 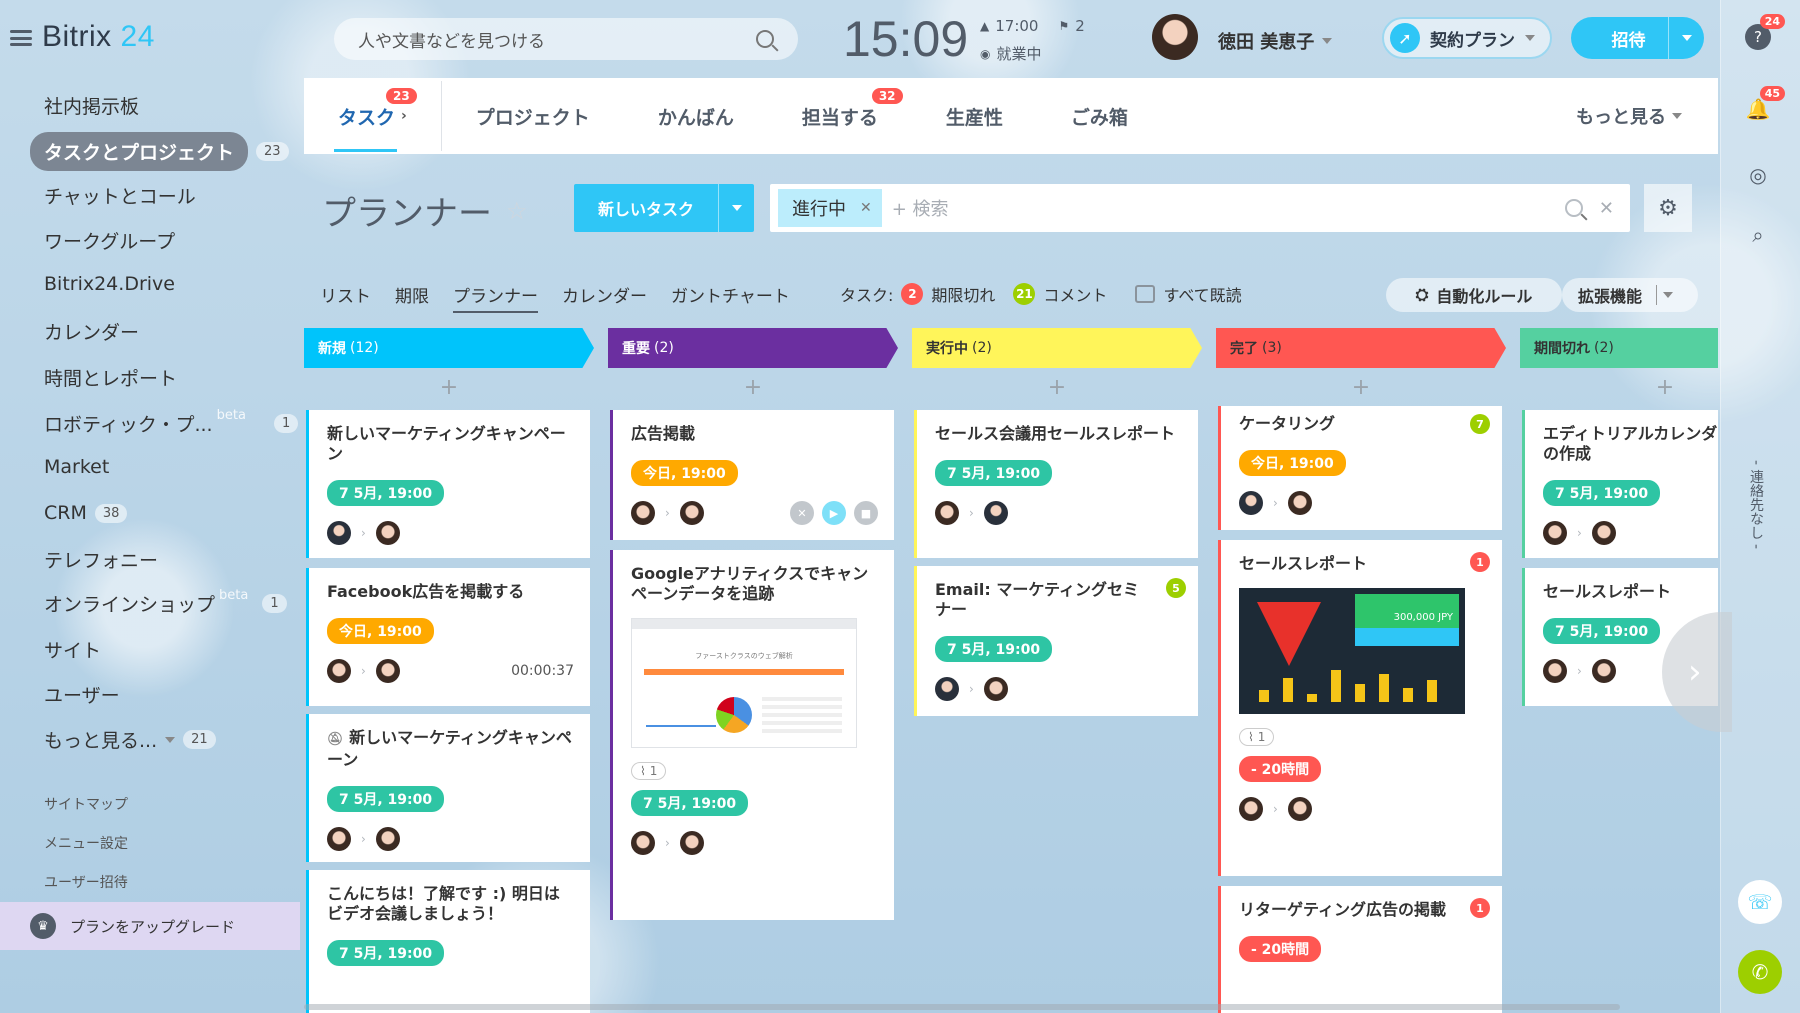 I want to click on filter-input: + 検索, so click(x=1228, y=208).